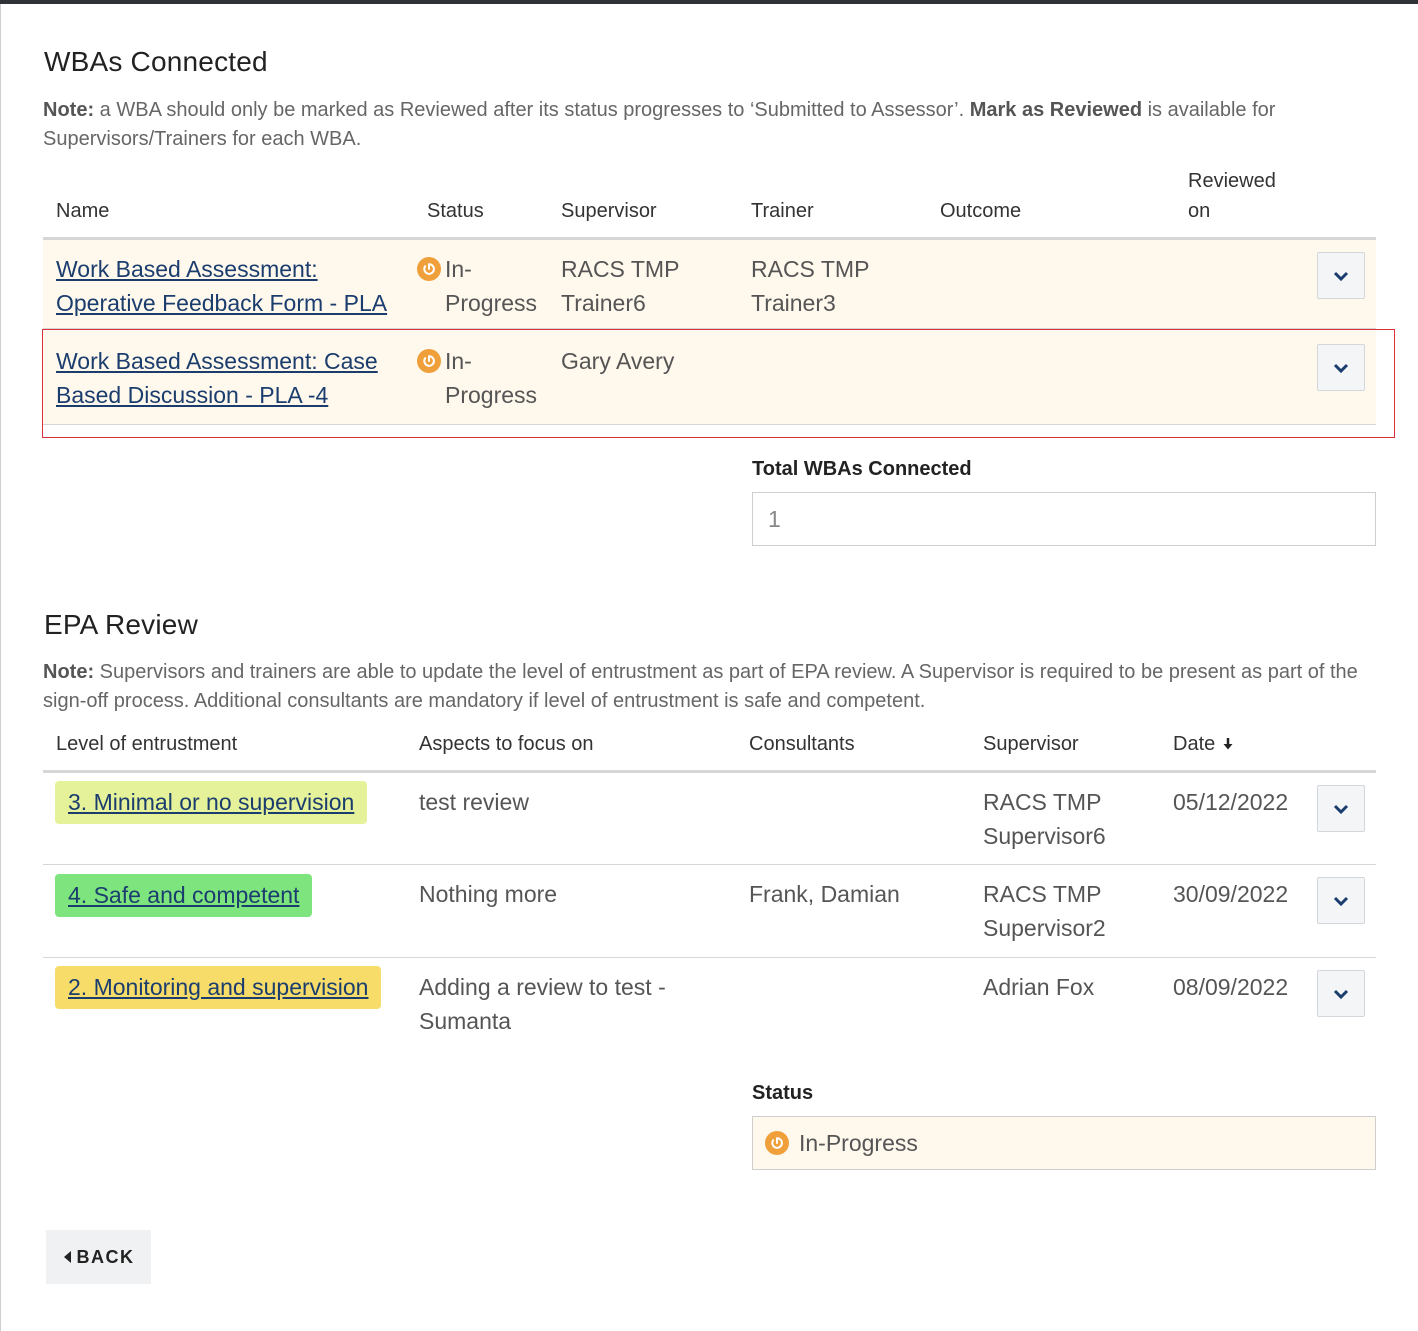  I want to click on wba-row1-supervisor-line1: RACS TMP, so click(620, 269).